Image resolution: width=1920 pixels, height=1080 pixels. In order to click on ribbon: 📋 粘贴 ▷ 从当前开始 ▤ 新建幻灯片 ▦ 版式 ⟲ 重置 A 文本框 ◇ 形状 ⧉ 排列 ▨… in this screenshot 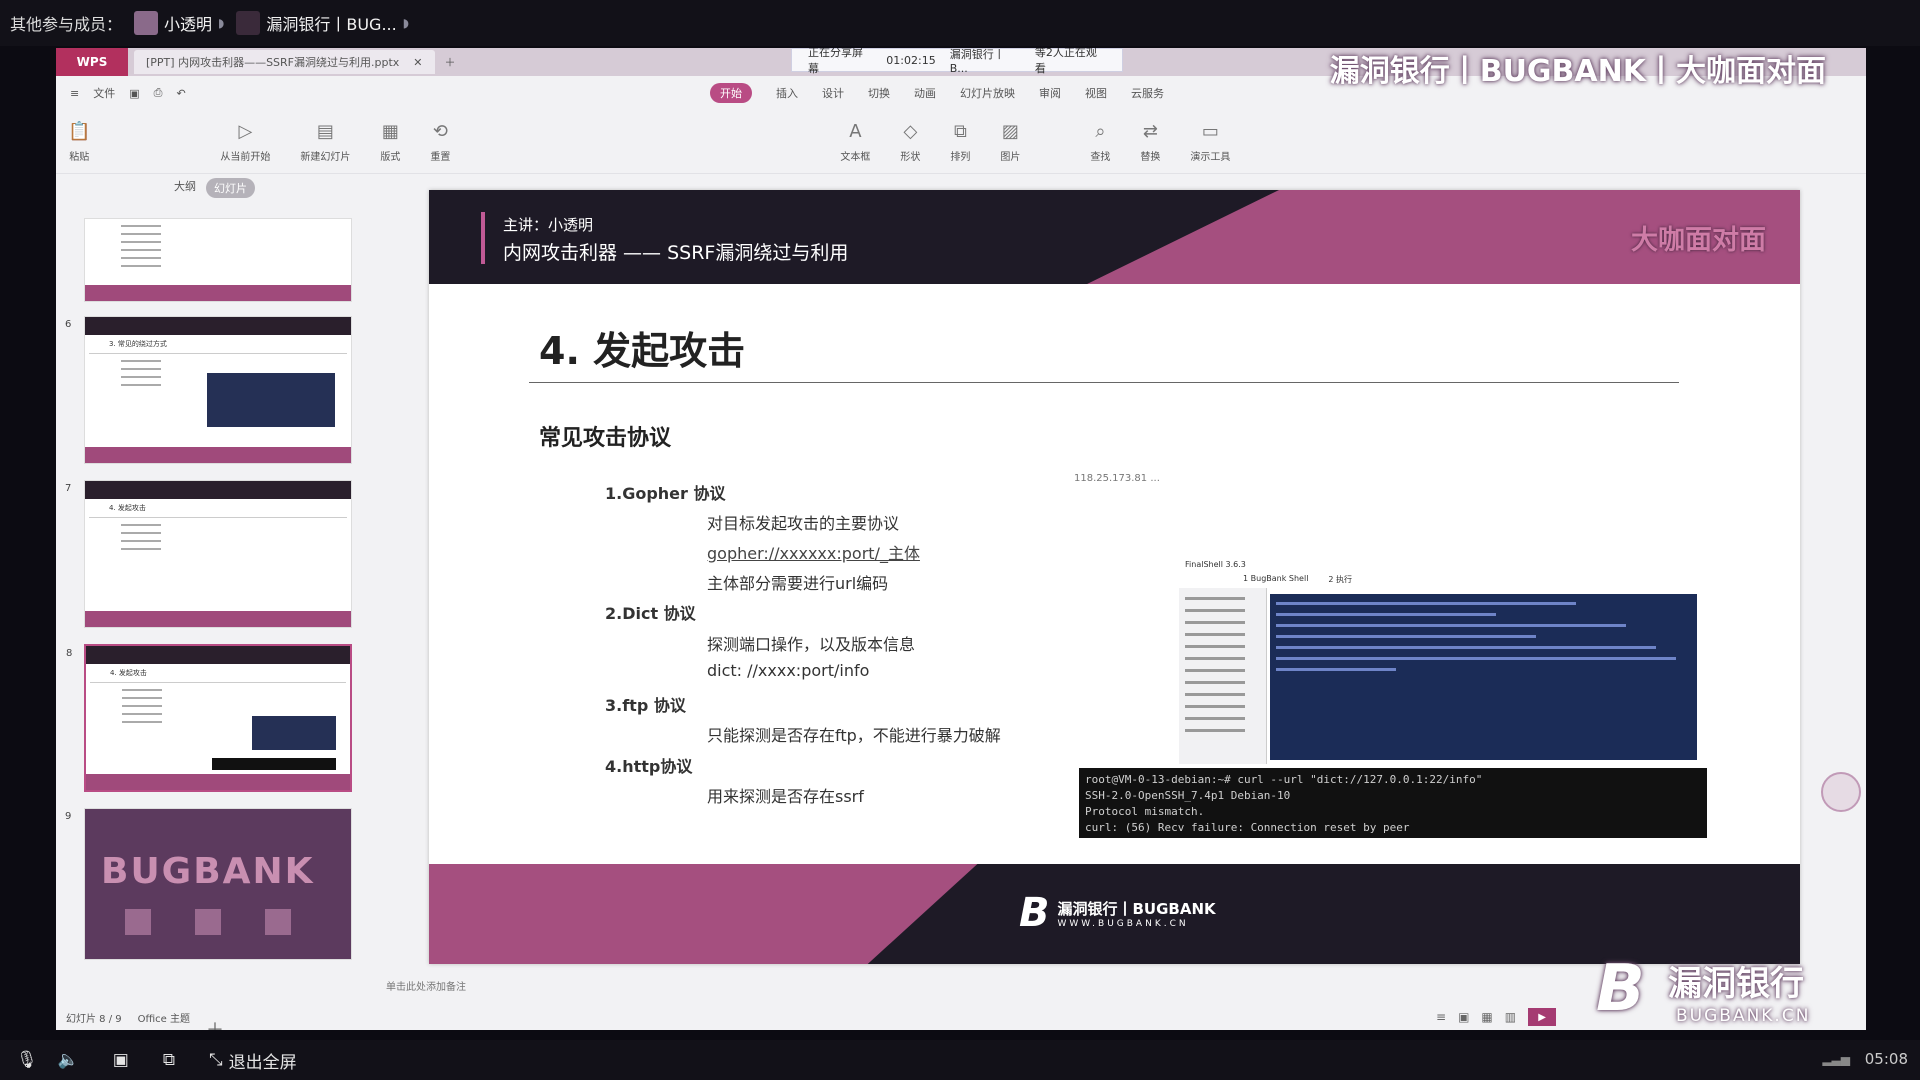, I will do `click(961, 142)`.